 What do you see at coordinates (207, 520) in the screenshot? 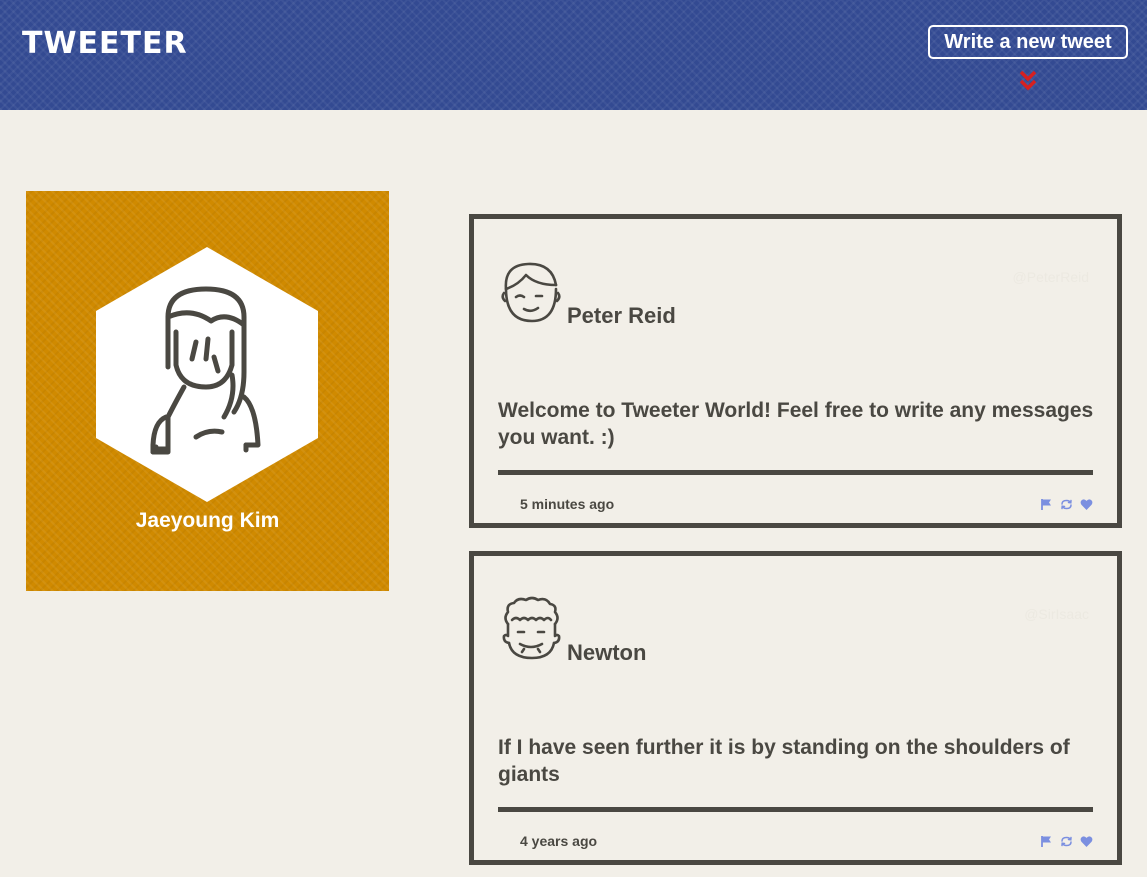
I see `profile-name: Jaeyoung Kim` at bounding box center [207, 520].